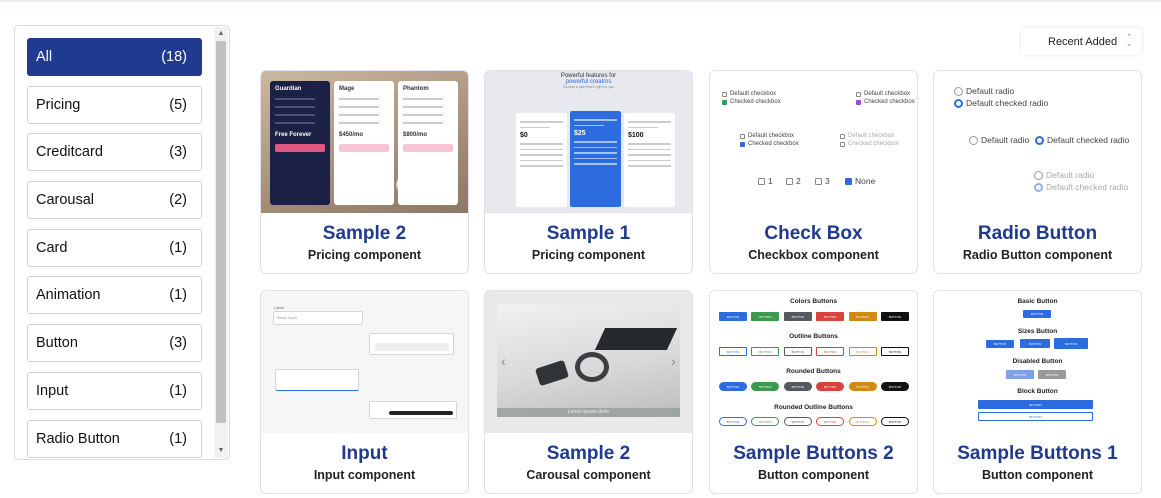 The image size is (1161, 498). I want to click on checkbox-label: 1, so click(770, 181).